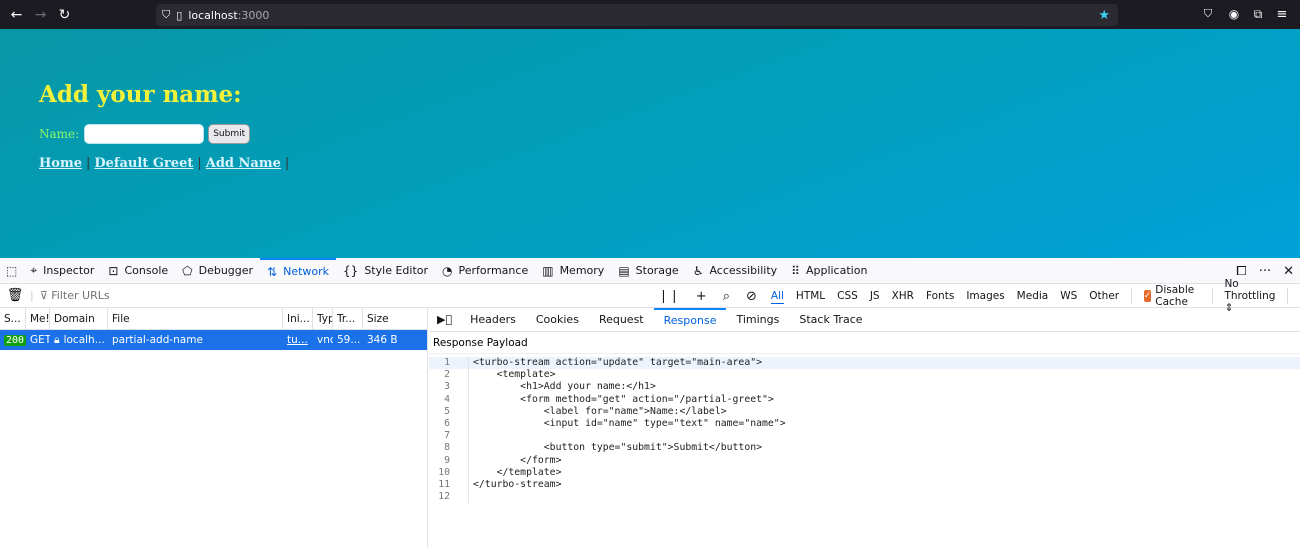 The image size is (1300, 547). Describe the element at coordinates (1282, 14) in the screenshot. I see `menu-icon: ≡` at that location.